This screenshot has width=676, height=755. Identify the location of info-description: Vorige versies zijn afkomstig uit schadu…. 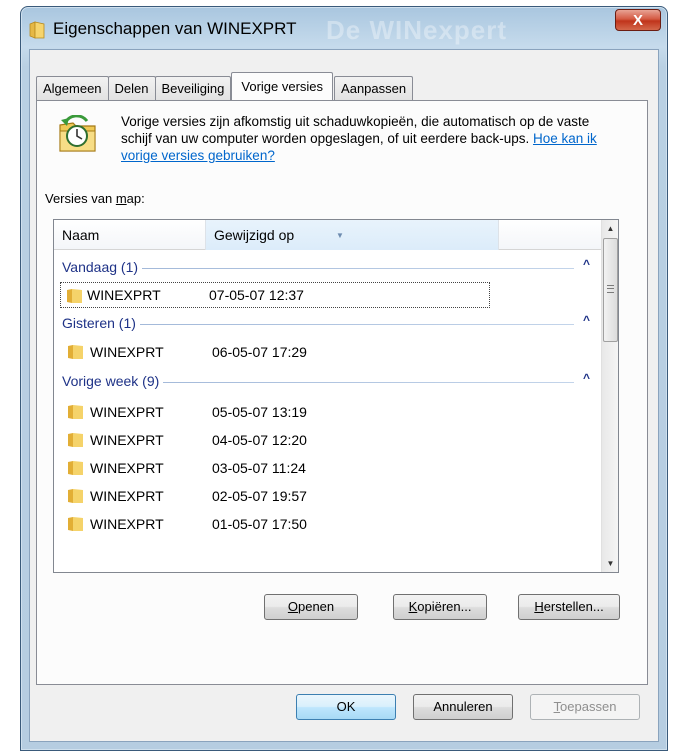
(371, 138).